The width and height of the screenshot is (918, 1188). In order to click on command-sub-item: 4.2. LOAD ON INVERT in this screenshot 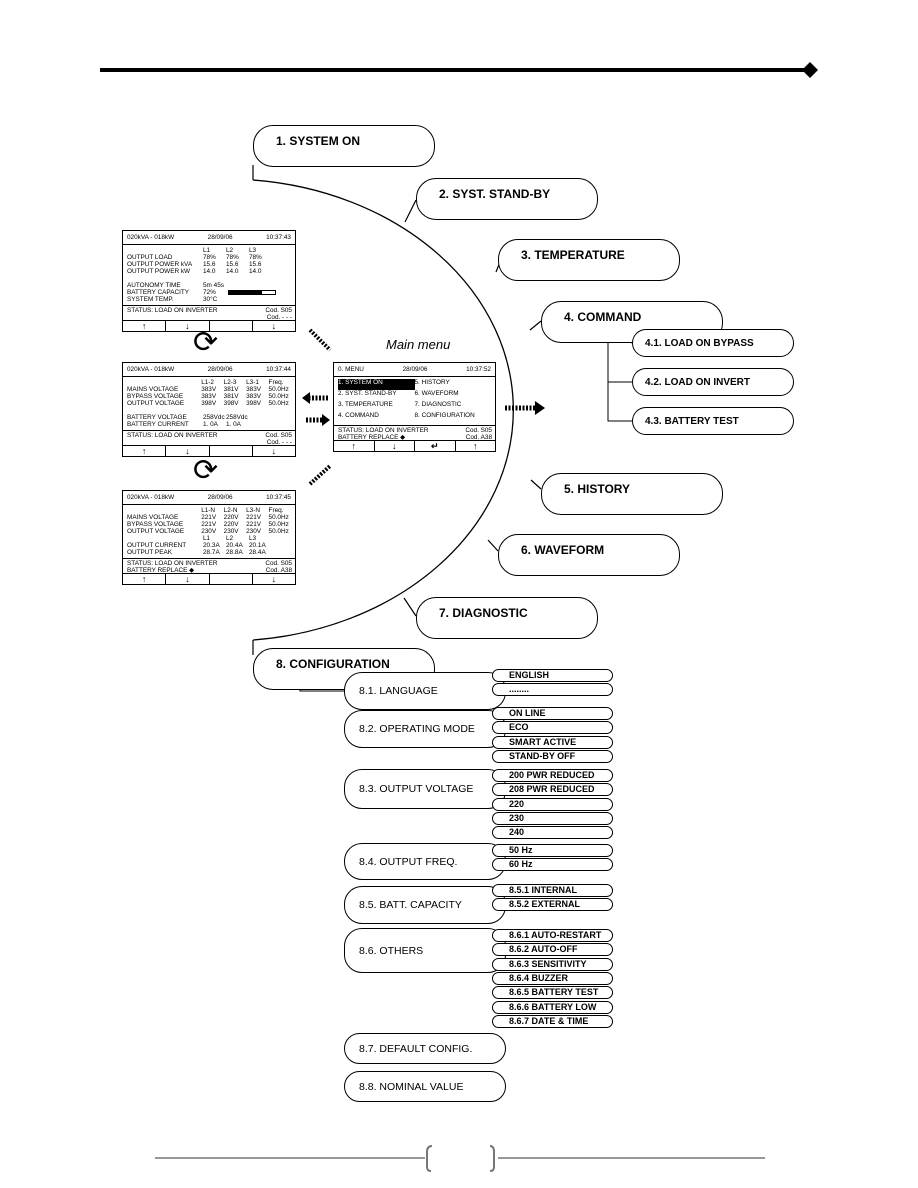, I will do `click(713, 382)`.